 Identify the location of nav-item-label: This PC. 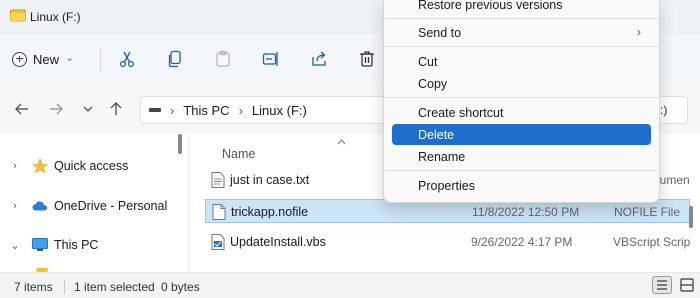
(76, 245).